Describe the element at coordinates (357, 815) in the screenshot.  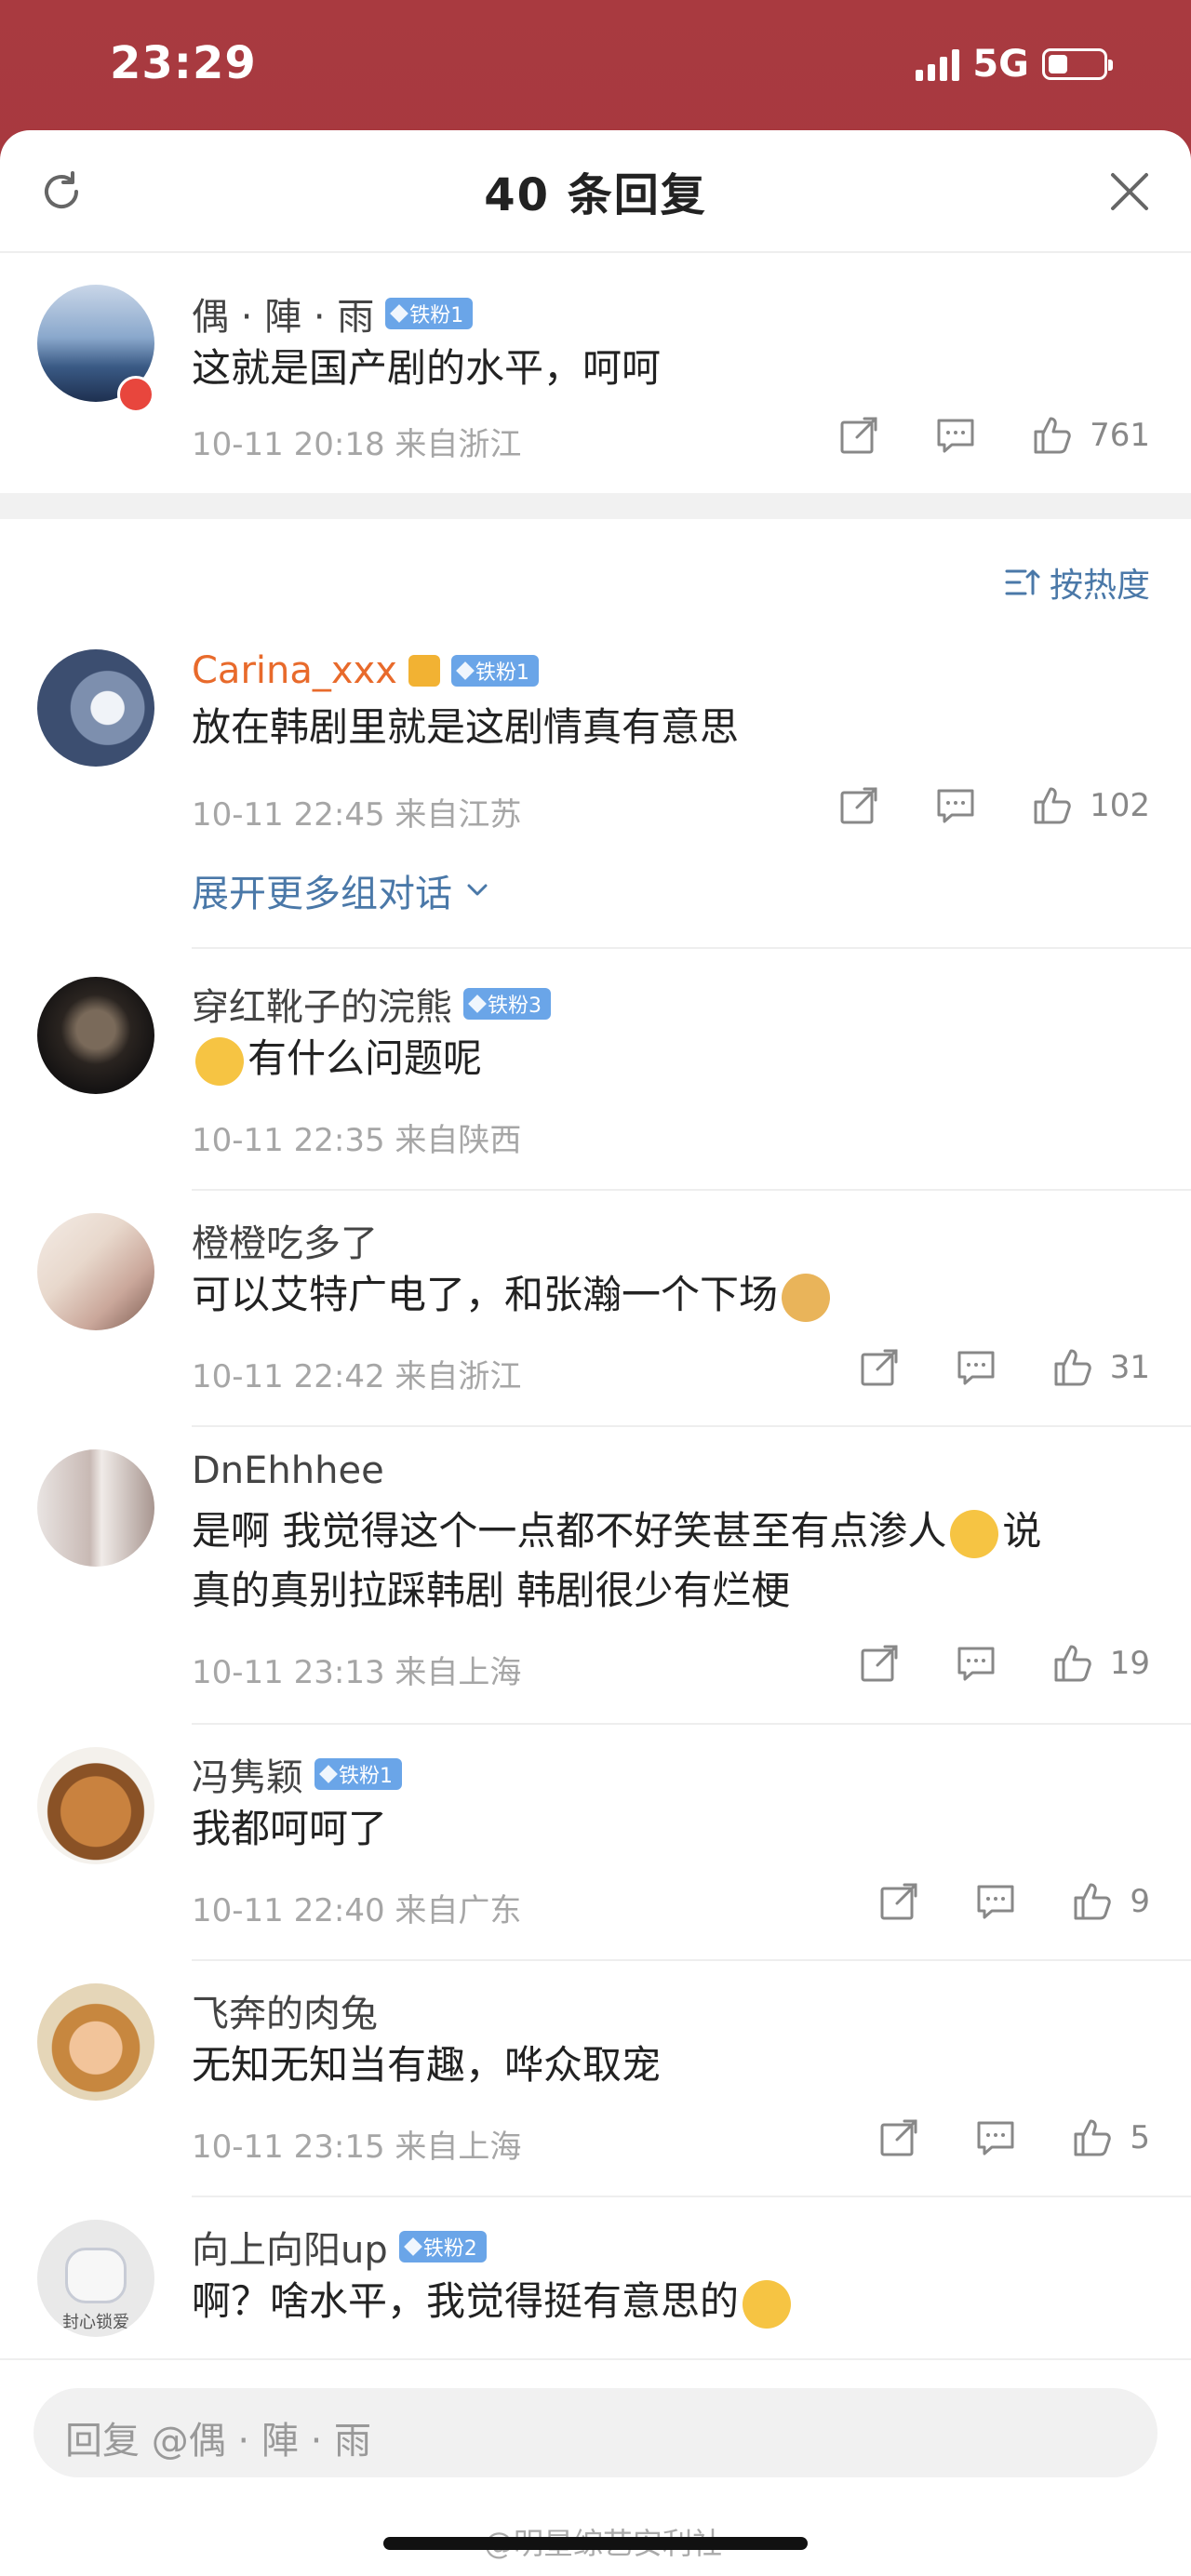
I see `comment-meta: 10-11 22:45 来自江苏` at that location.